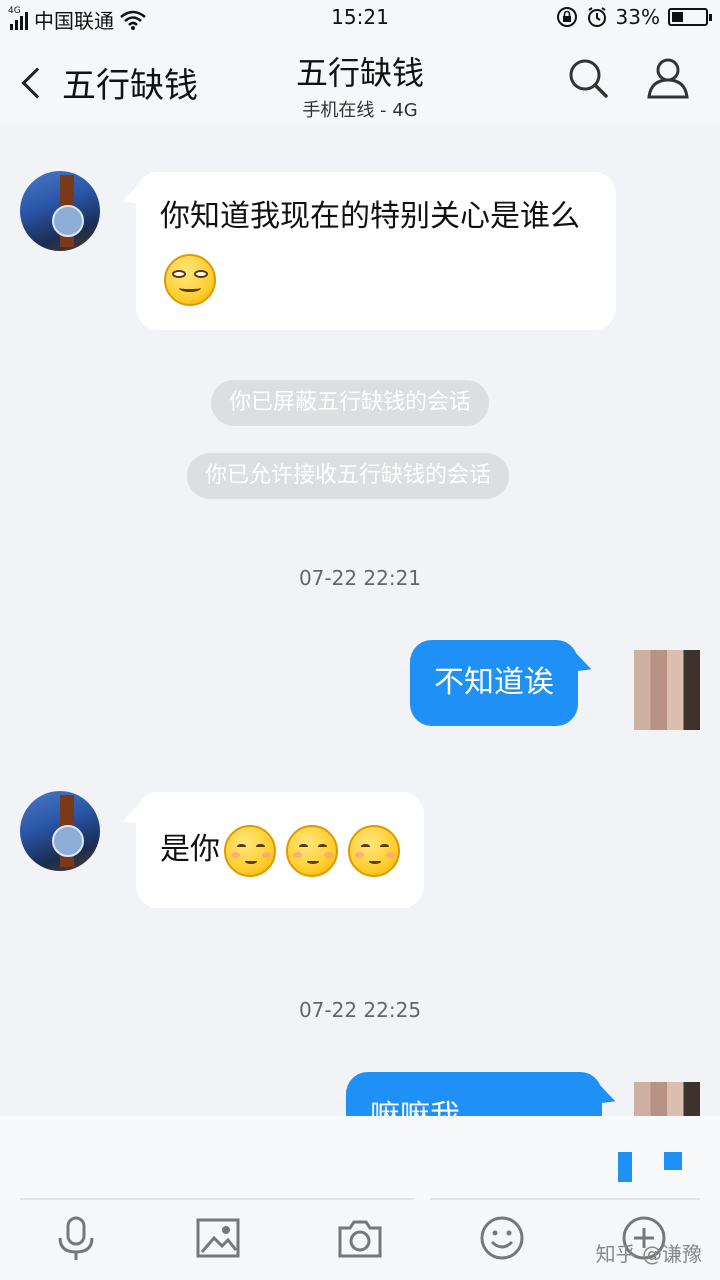 The height and width of the screenshot is (1280, 720). Describe the element at coordinates (596, 17) in the screenshot. I see `alarm-icon` at that location.